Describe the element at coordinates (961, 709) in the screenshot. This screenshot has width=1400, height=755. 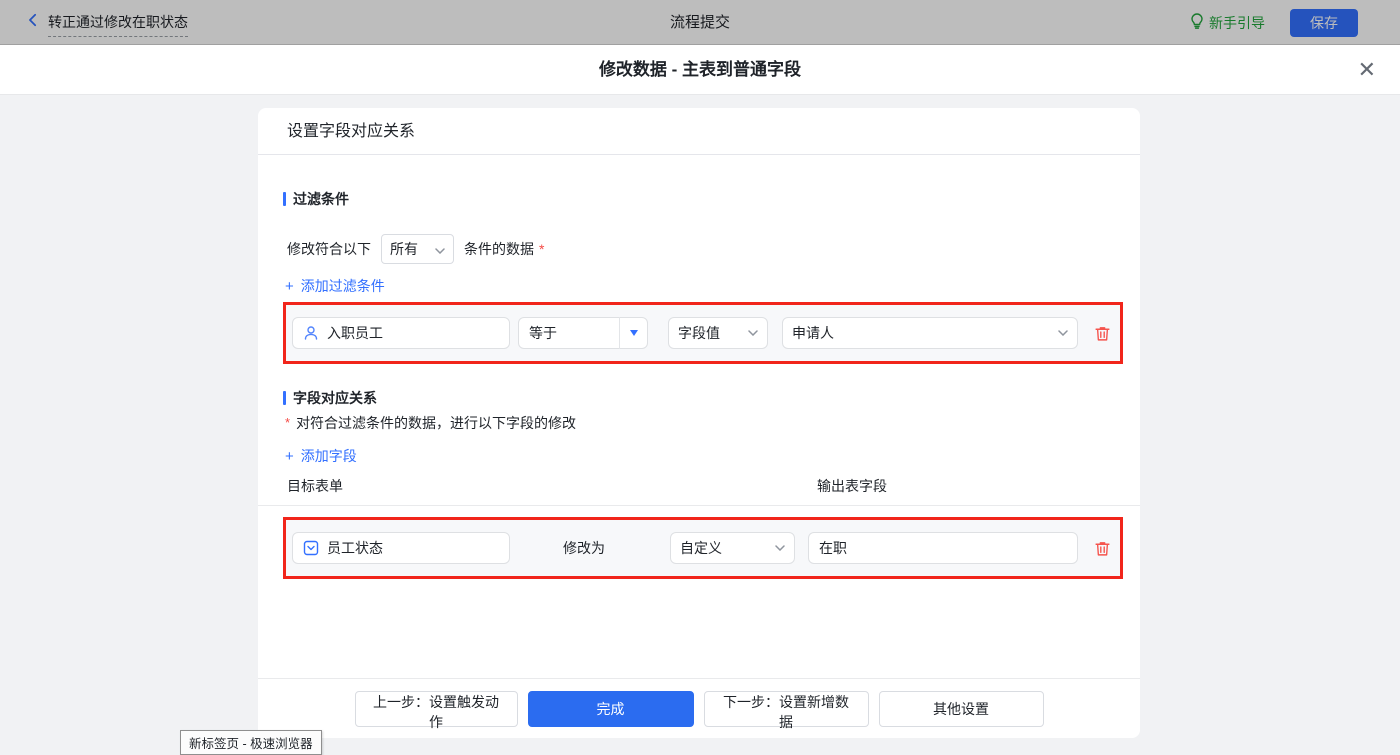
I see `other-settings-button: 其他设置` at that location.